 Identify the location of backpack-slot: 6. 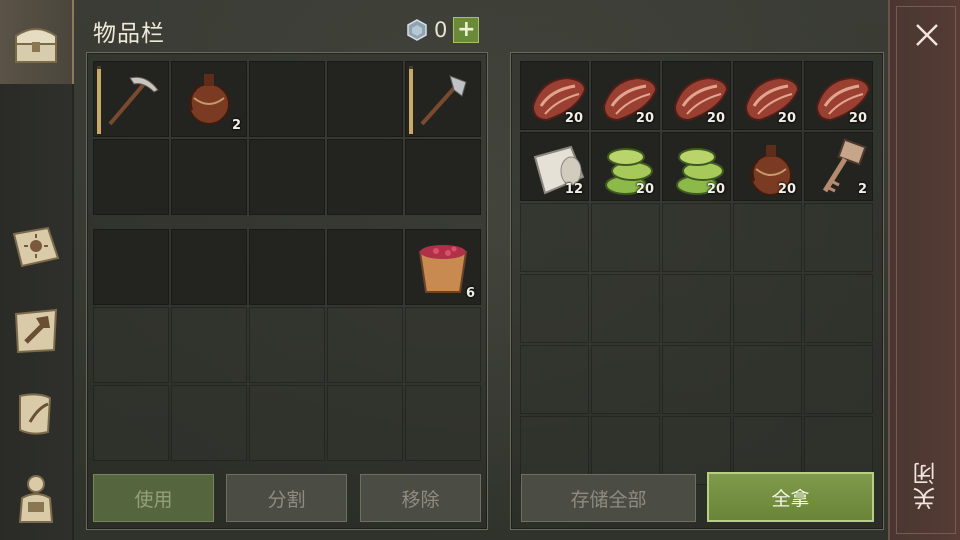
(443, 267).